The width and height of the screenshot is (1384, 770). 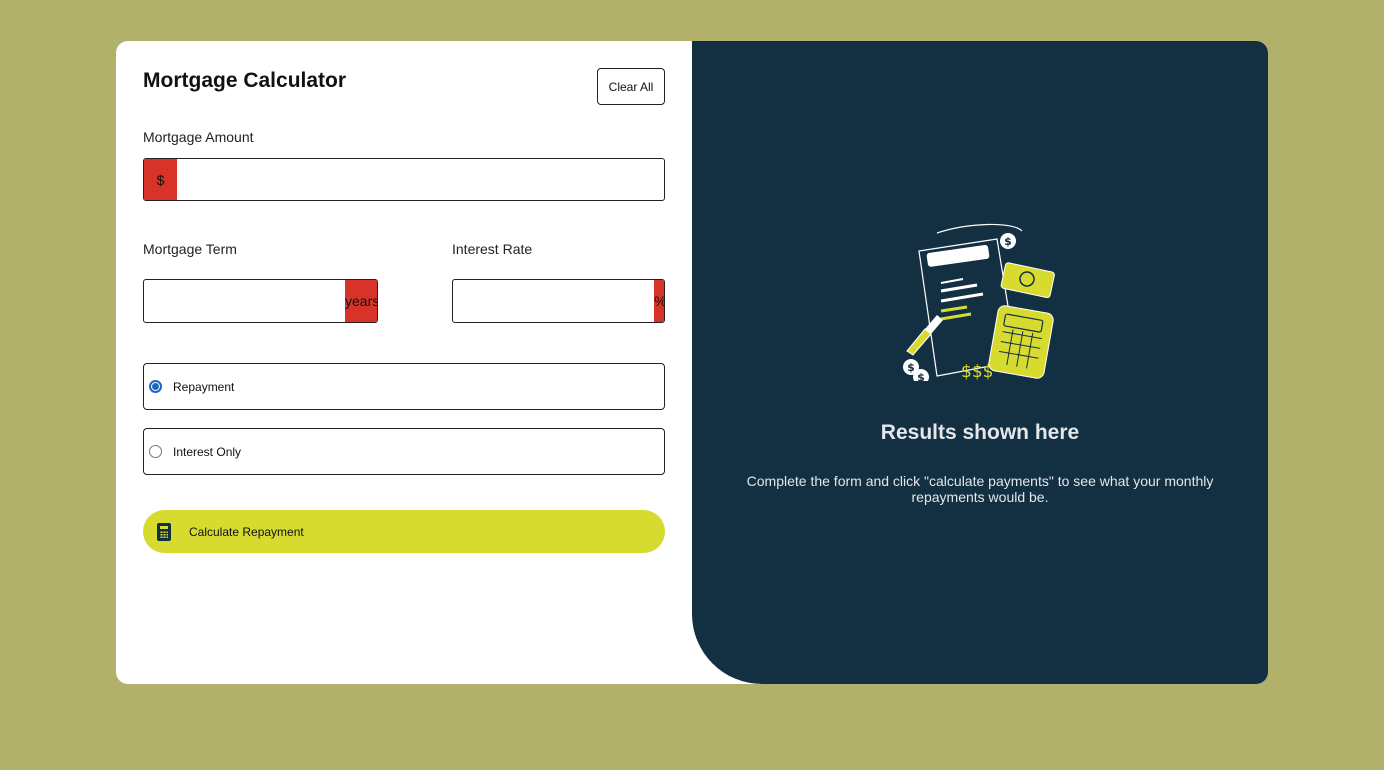 What do you see at coordinates (204, 386) in the screenshot?
I see `repayment-label: Repayment` at bounding box center [204, 386].